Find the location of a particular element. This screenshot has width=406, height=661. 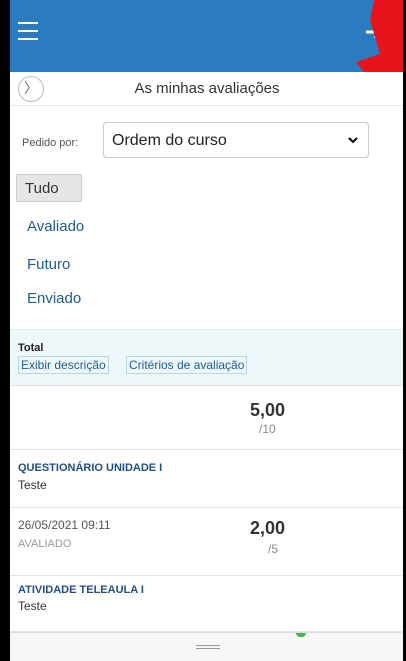

filter-submitted: Enviado is located at coordinates (54, 298).